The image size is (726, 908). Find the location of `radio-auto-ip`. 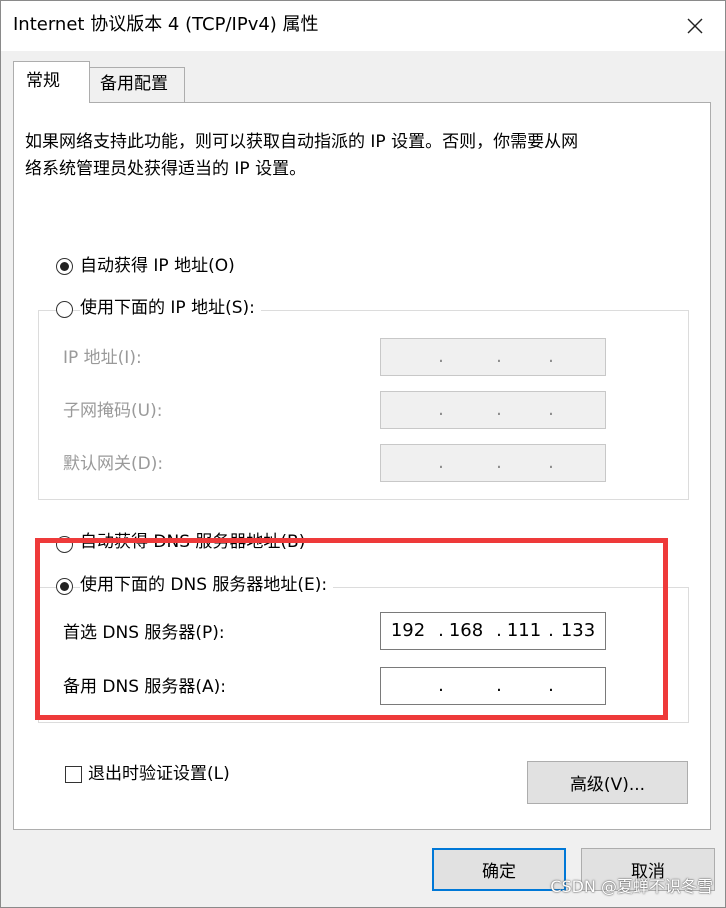

radio-auto-ip is located at coordinates (64, 266).